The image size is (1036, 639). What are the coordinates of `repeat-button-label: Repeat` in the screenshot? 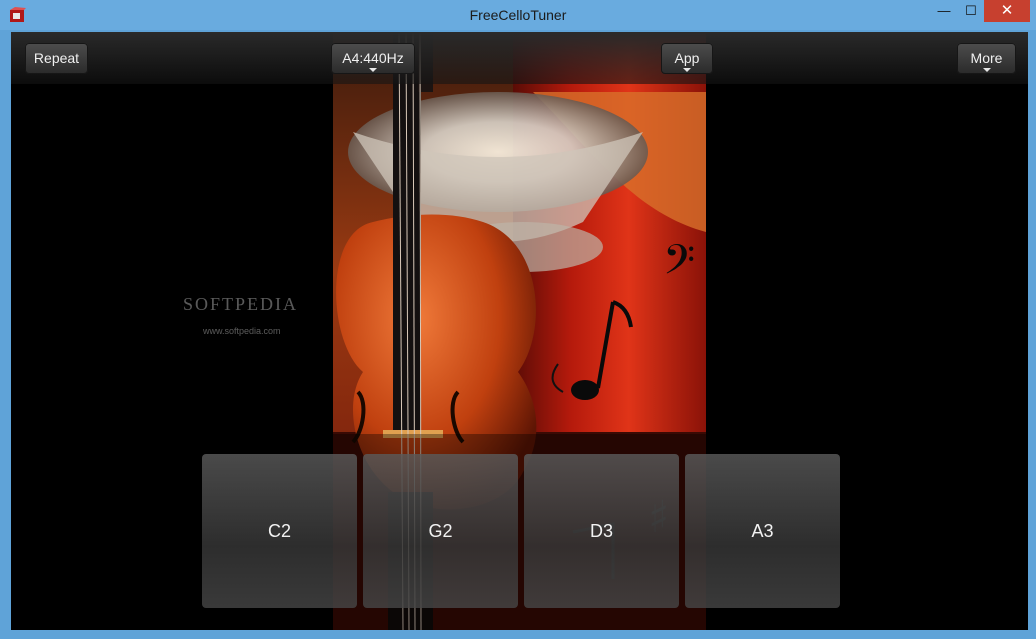 It's located at (56, 58).